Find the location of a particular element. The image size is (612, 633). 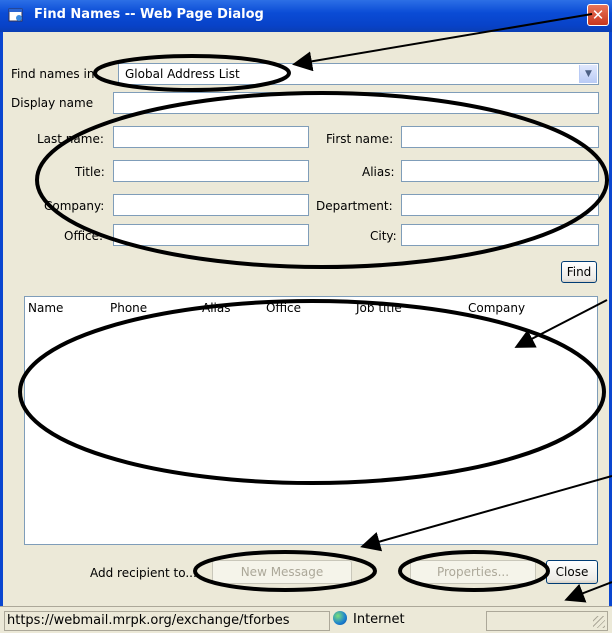

alias-label: Alias: is located at coordinates (378, 172).